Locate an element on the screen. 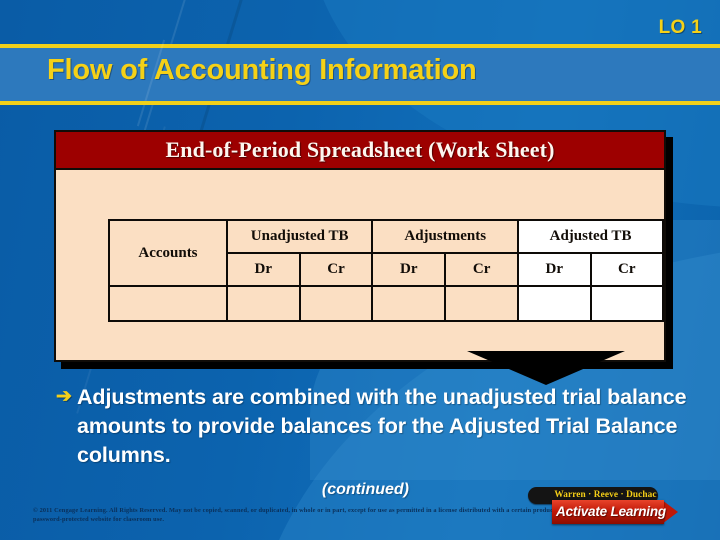 The image size is (720, 540). cell-accounts-label: Accounts is located at coordinates (168, 253).